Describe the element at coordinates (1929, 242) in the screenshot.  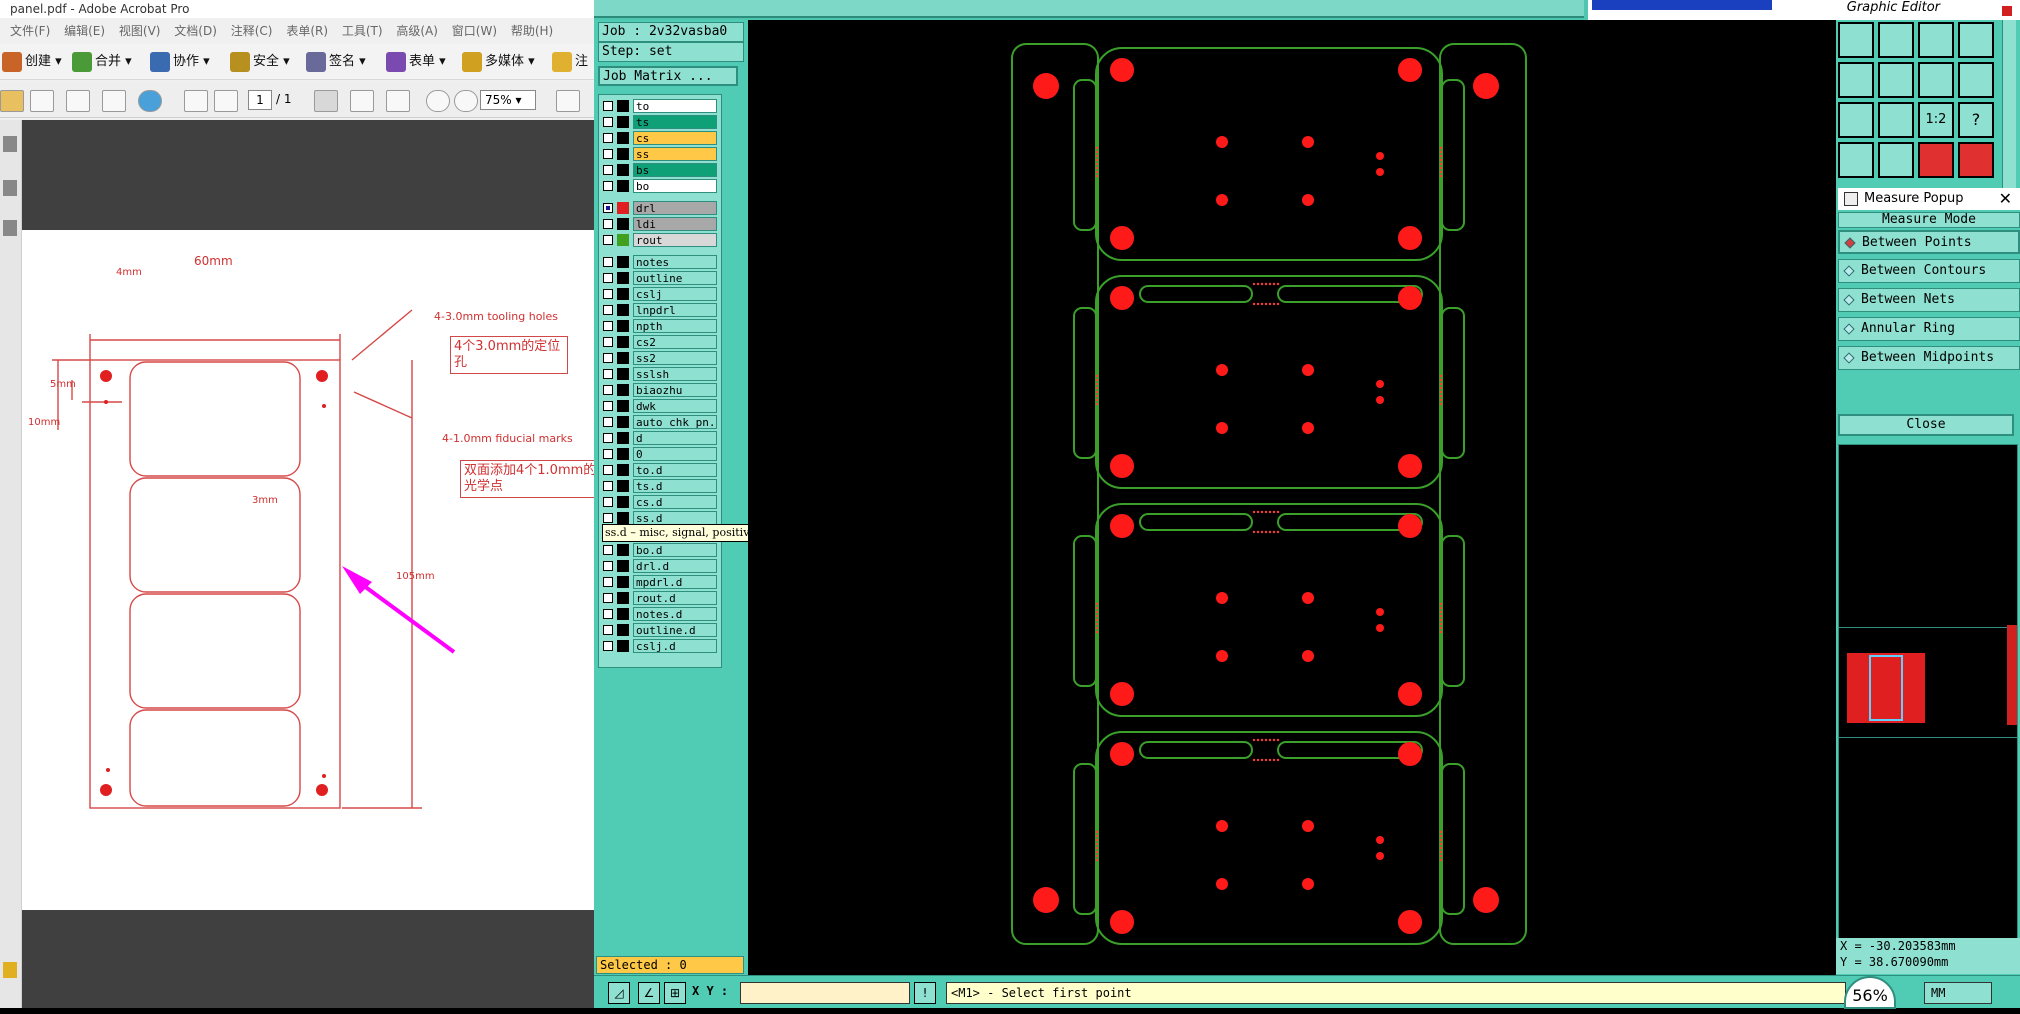
I see `option-between-points: Between Points` at that location.